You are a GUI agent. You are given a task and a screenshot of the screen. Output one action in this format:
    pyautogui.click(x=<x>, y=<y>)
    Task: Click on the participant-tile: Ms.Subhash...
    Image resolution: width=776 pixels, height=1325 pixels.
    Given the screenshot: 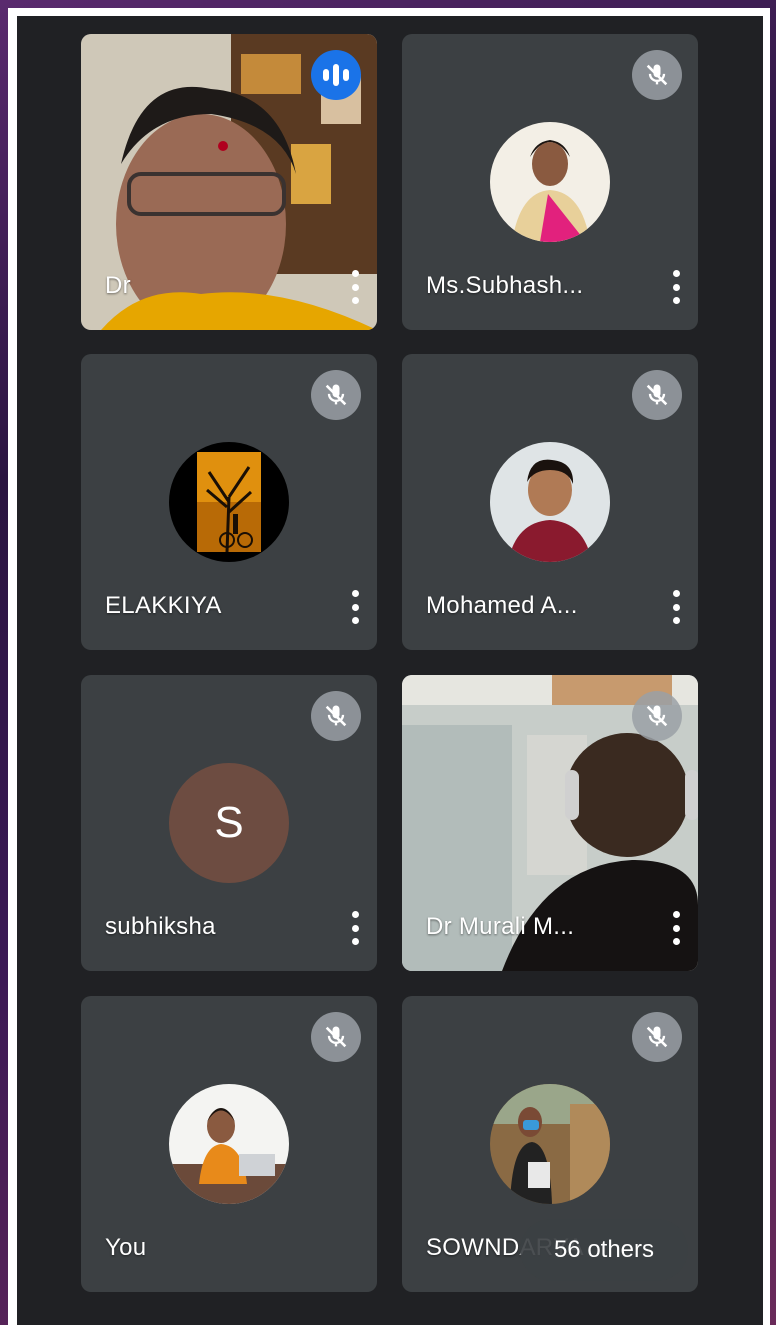 What is the action you would take?
    pyautogui.click(x=550, y=182)
    